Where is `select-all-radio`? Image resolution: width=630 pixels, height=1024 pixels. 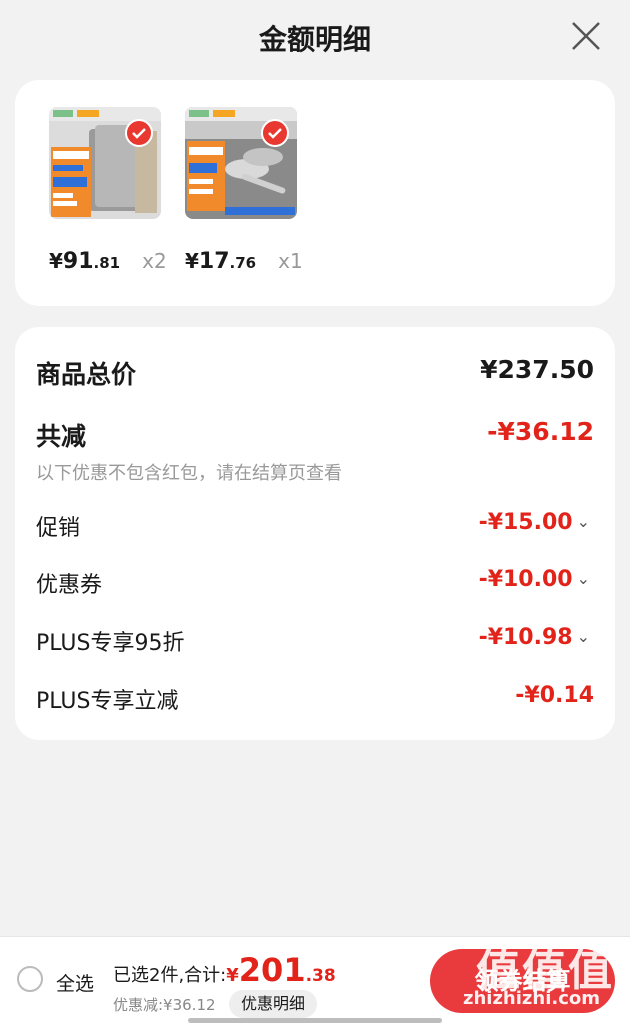 select-all-radio is located at coordinates (30, 979).